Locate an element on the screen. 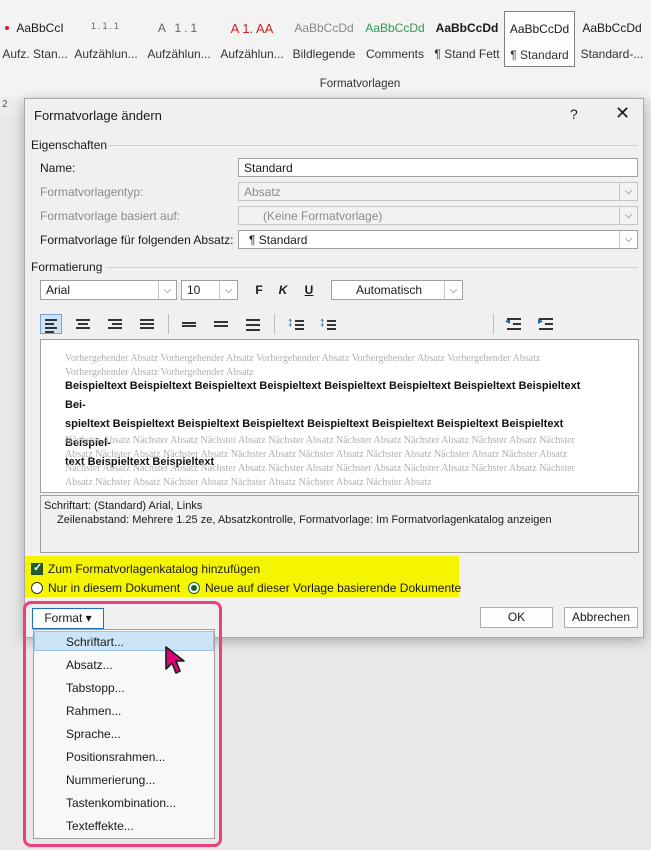 The image size is (651, 850). type-label: Formatvorlagentyp: is located at coordinates (92, 192).